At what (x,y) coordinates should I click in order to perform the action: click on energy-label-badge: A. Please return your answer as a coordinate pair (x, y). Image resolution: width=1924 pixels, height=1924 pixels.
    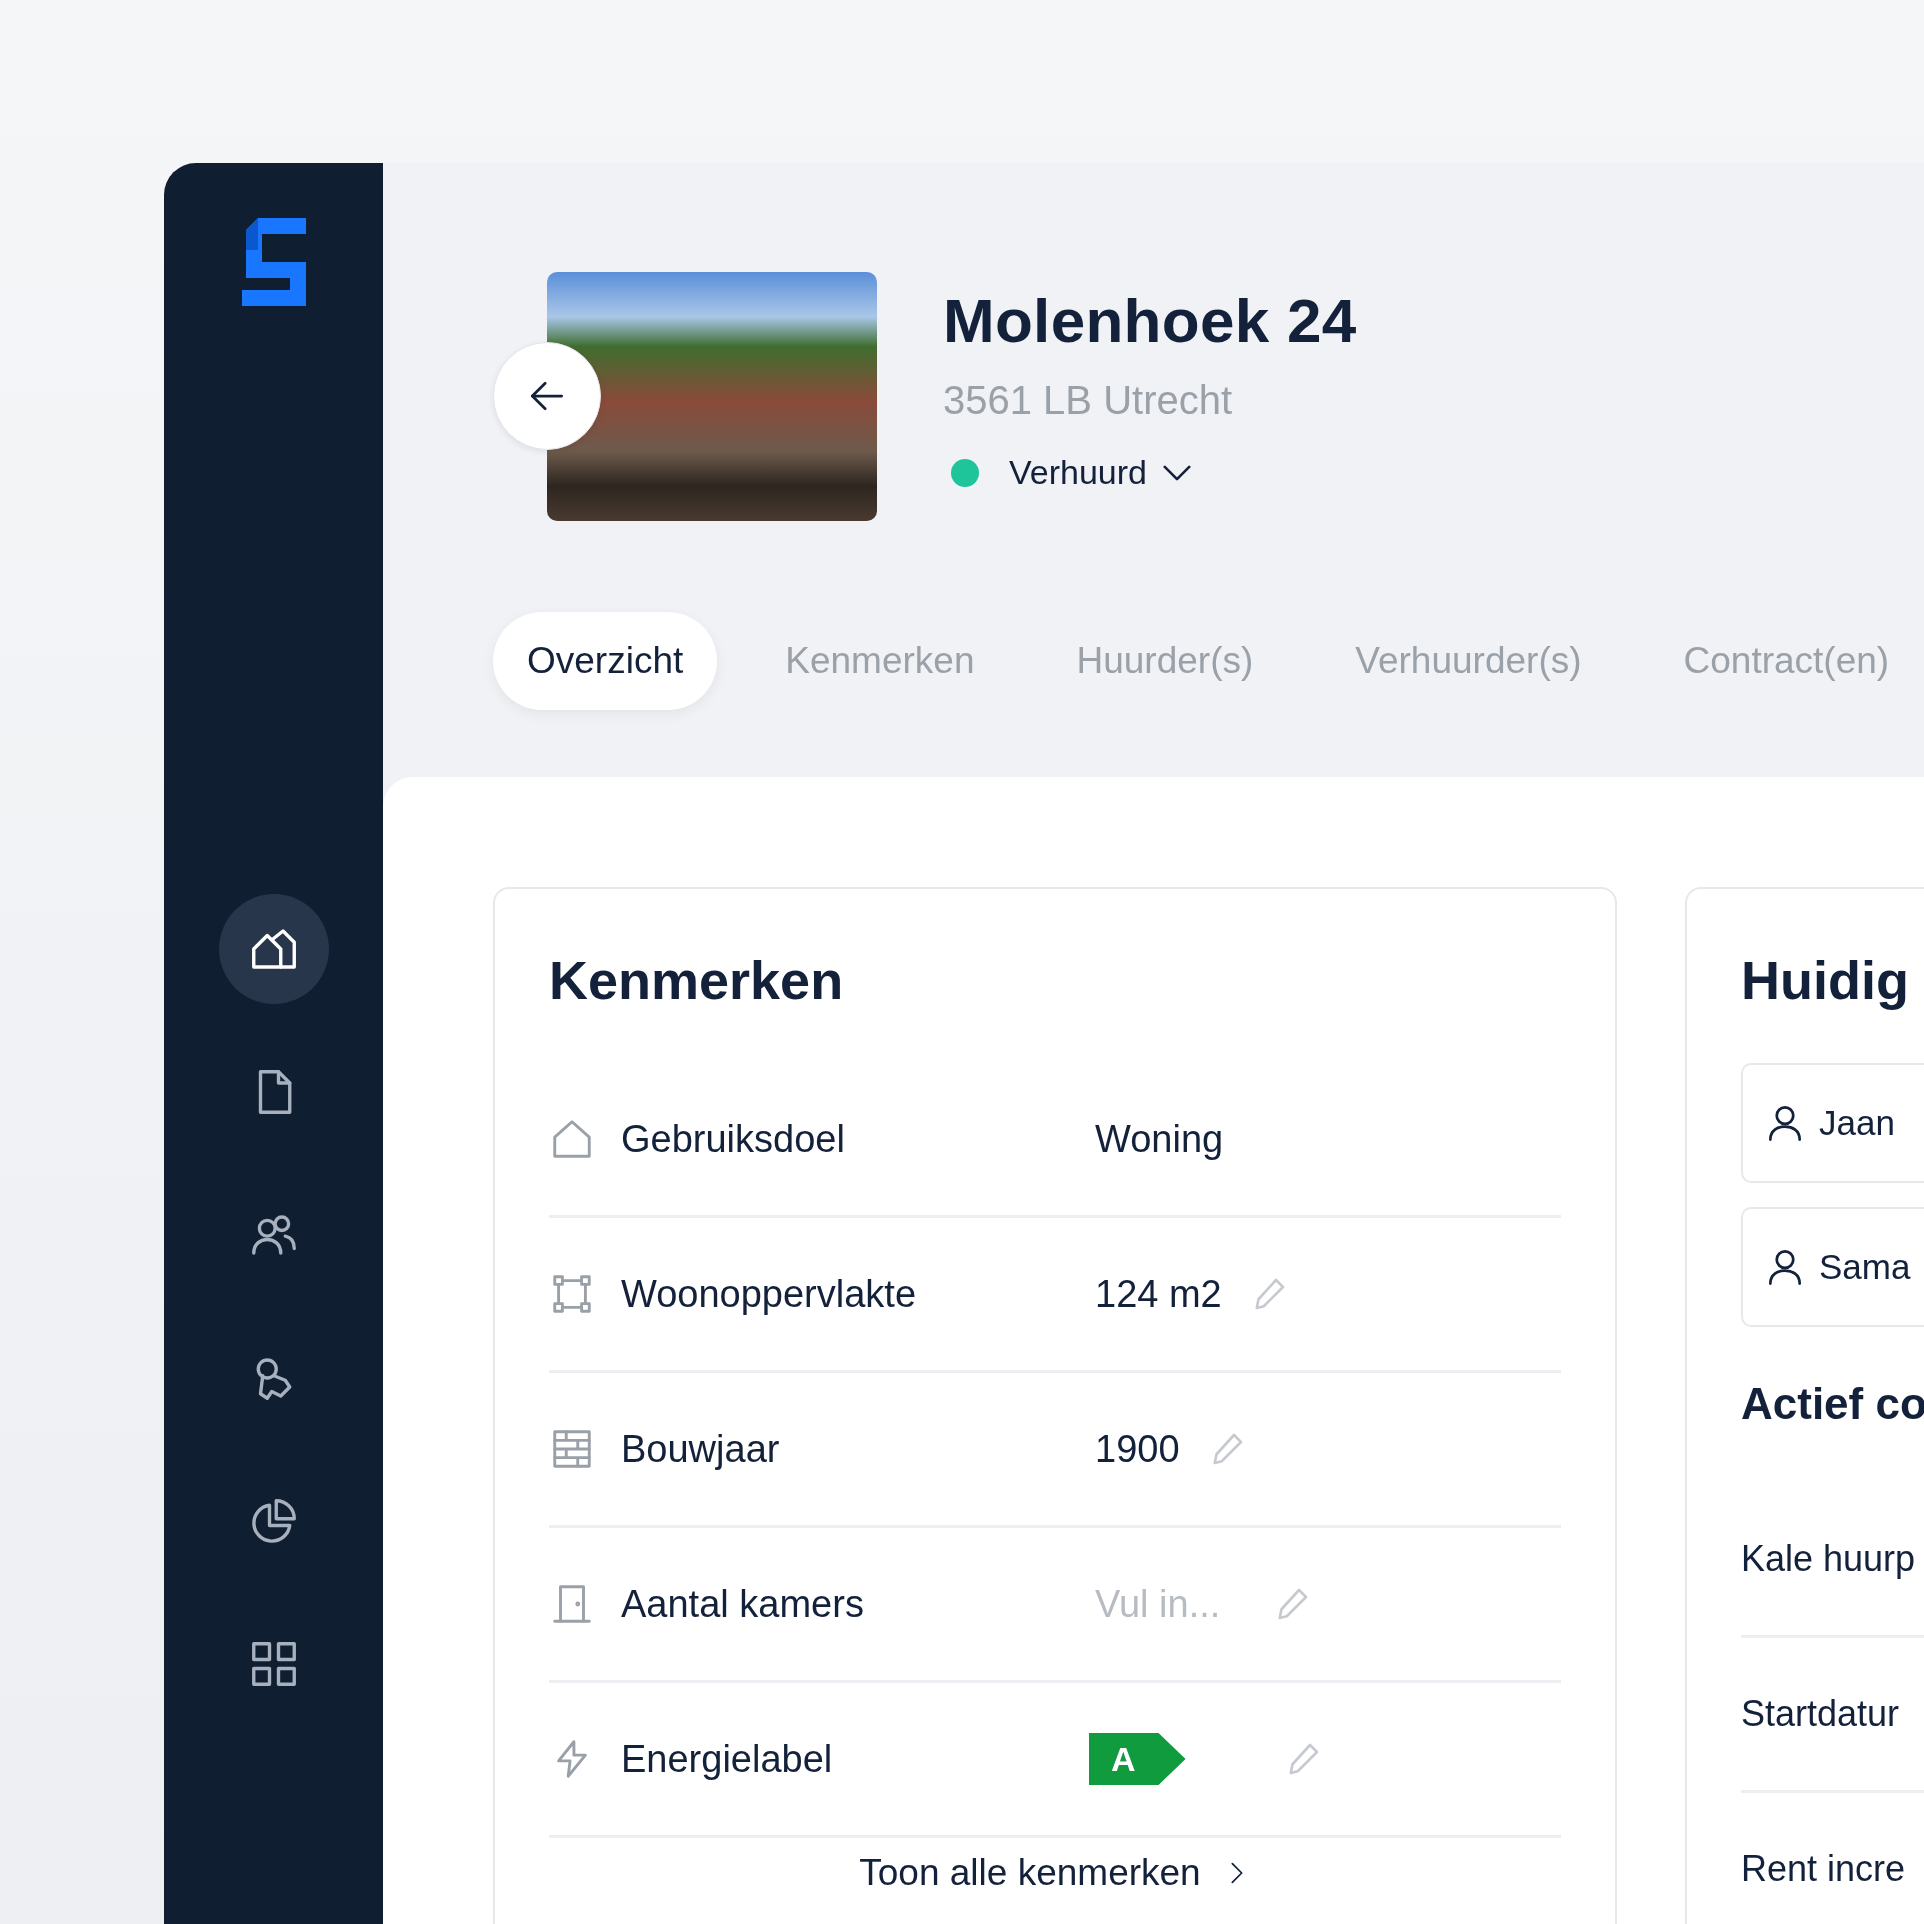
    Looking at the image, I should click on (1137, 1759).